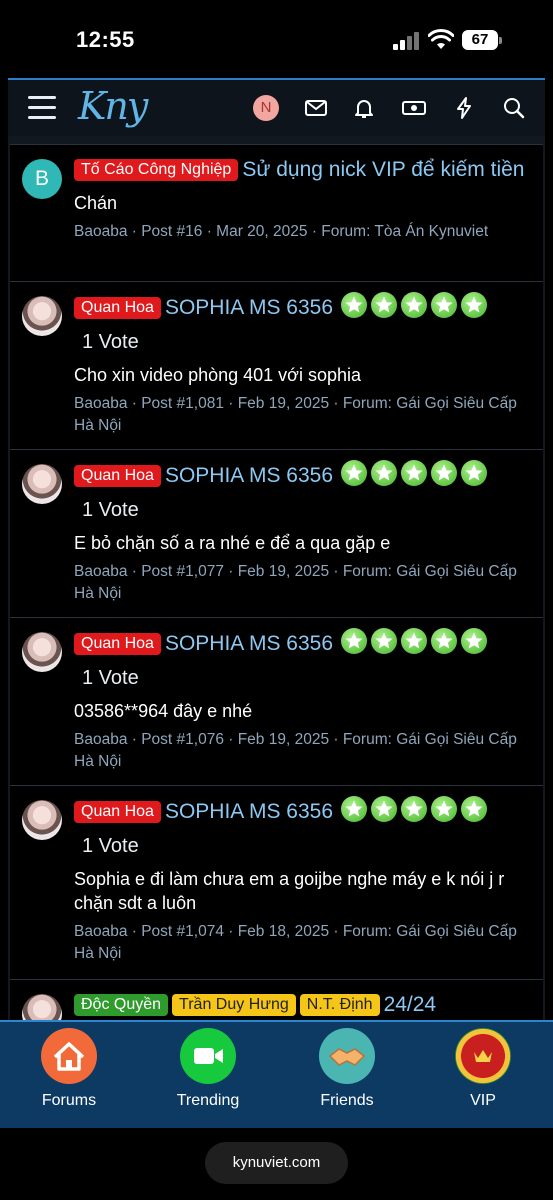 This screenshot has height=1200, width=553. Describe the element at coordinates (69, 1056) in the screenshot. I see `home-icon` at that location.